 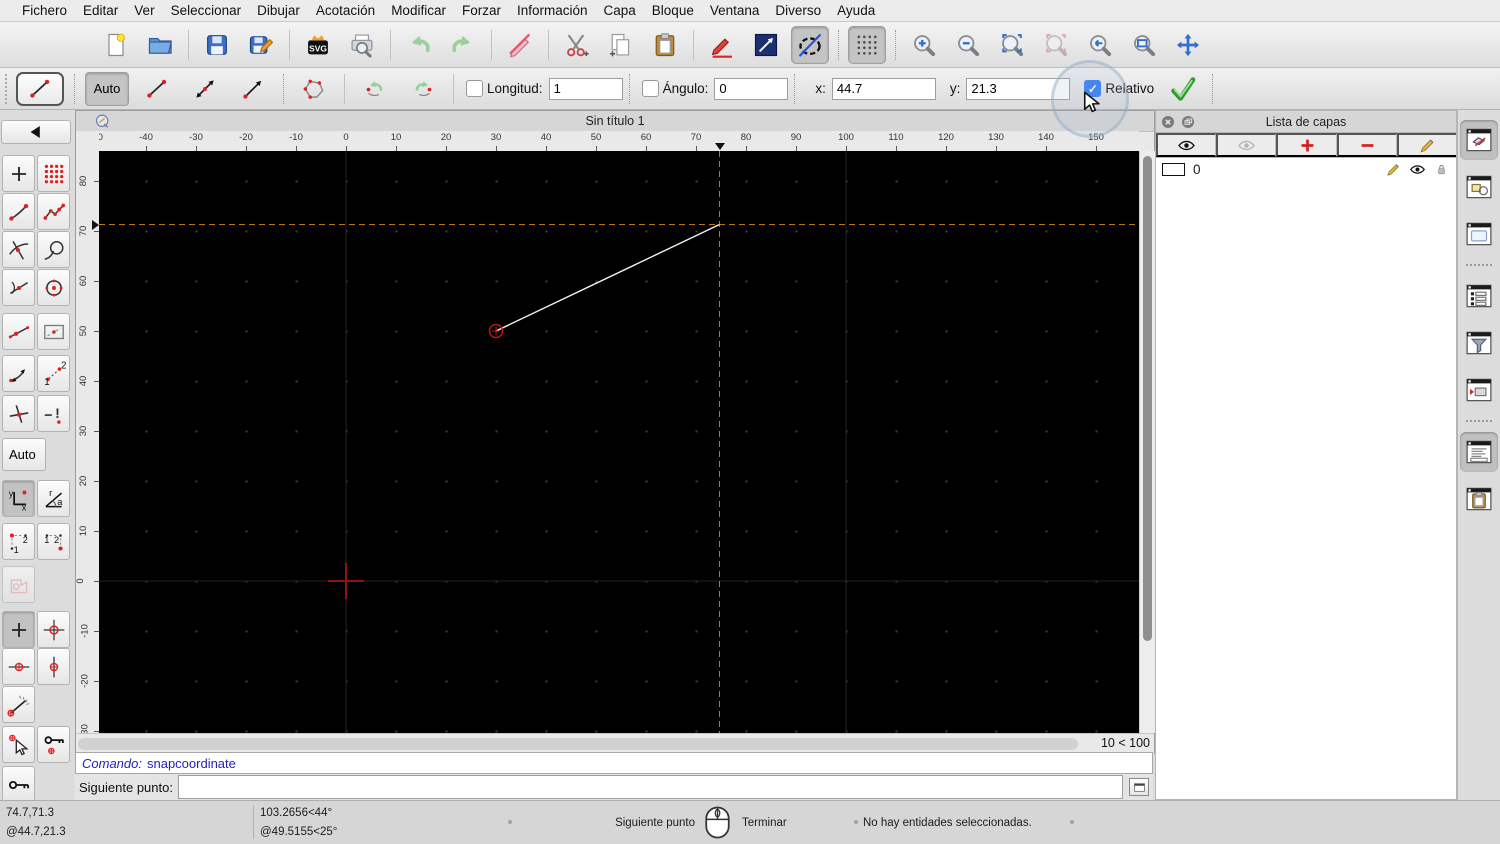 I want to click on menu-ver: Ver, so click(x=144, y=10).